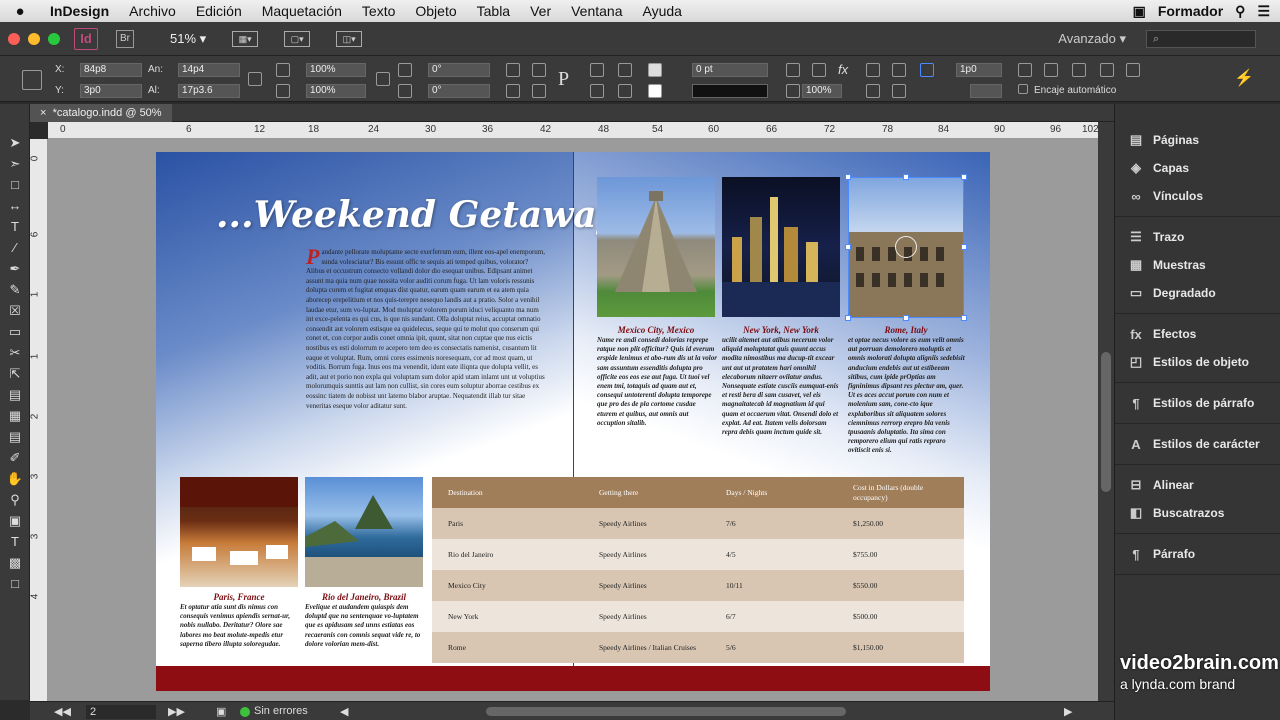  What do you see at coordinates (14, 38) in the screenshot?
I see `close-window-button` at bounding box center [14, 38].